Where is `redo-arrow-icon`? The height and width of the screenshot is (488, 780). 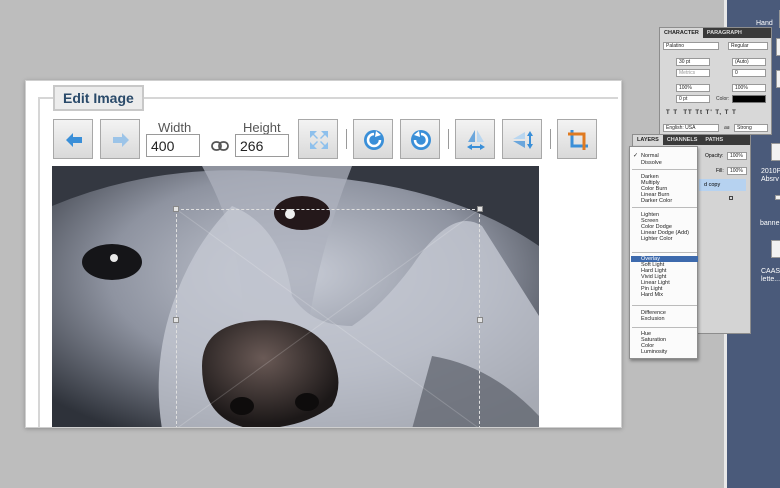 redo-arrow-icon is located at coordinates (121, 140).